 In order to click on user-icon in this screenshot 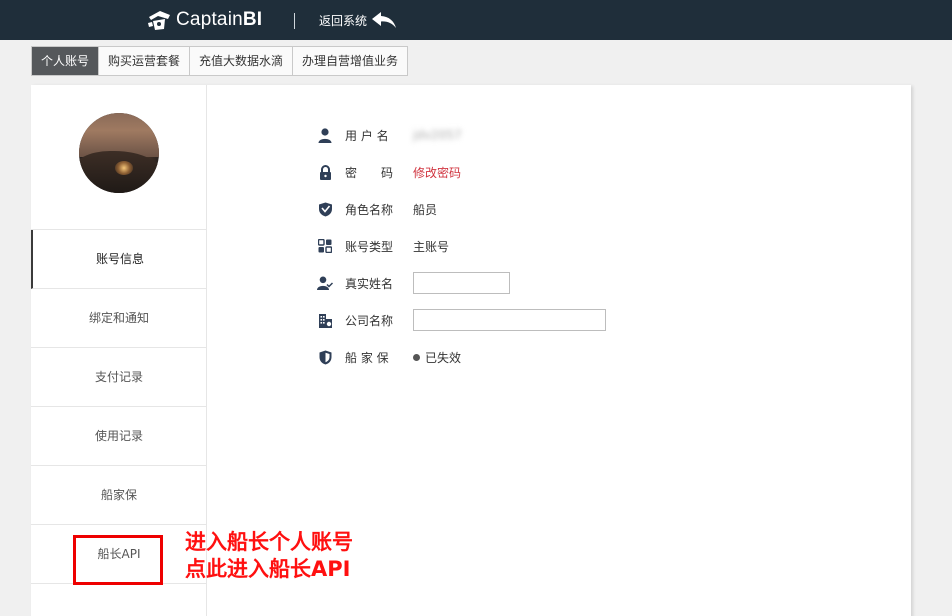, I will do `click(325, 135)`.